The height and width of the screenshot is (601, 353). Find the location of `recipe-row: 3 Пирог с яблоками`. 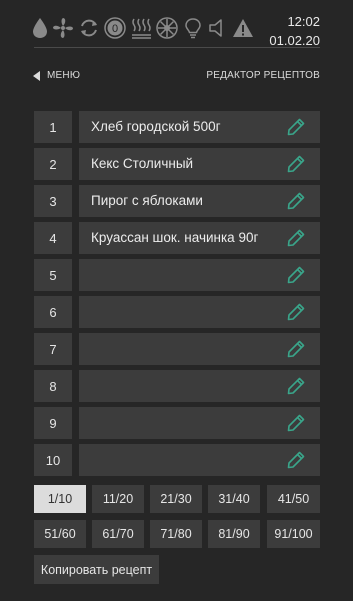

recipe-row: 3 Пирог с яблоками is located at coordinates (177, 201).